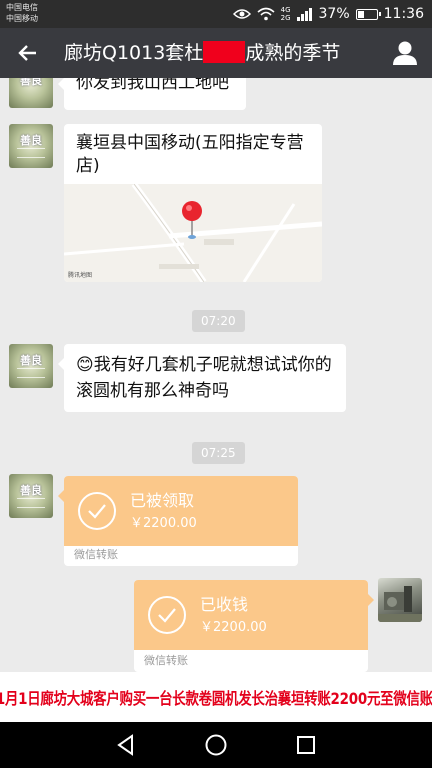 The height and width of the screenshot is (768, 432). What do you see at coordinates (241, 14) in the screenshot?
I see `eye-comfort-icon` at bounding box center [241, 14].